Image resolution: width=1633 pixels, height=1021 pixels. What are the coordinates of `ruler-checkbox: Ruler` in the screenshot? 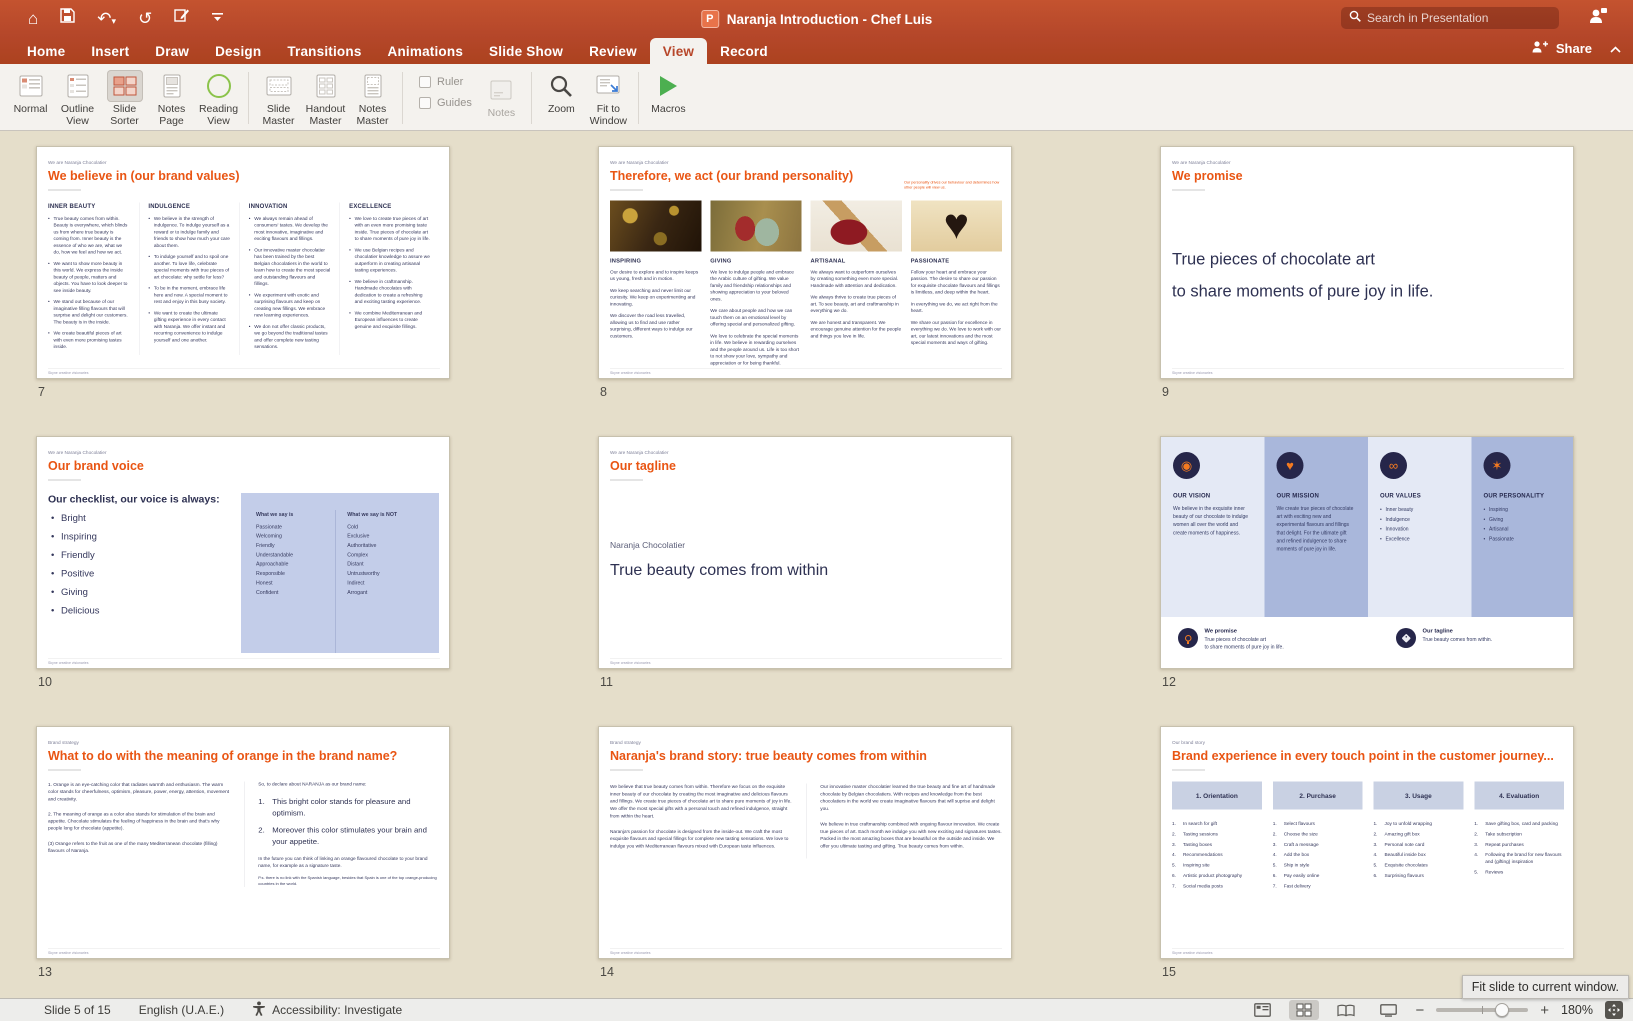 It's located at (445, 82).